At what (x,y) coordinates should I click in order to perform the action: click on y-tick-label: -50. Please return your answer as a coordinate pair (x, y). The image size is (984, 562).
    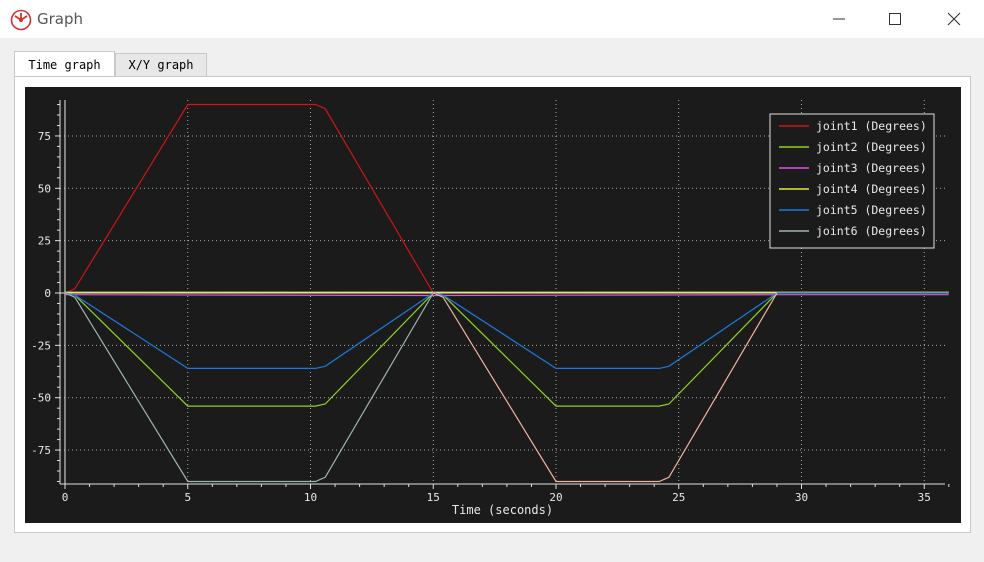
    Looking at the image, I should click on (41, 398).